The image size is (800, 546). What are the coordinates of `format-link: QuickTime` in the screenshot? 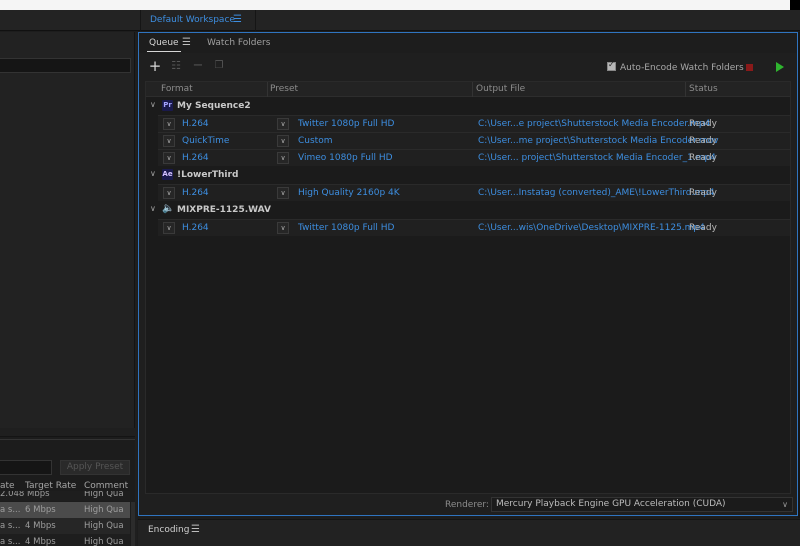 It's located at (205, 141).